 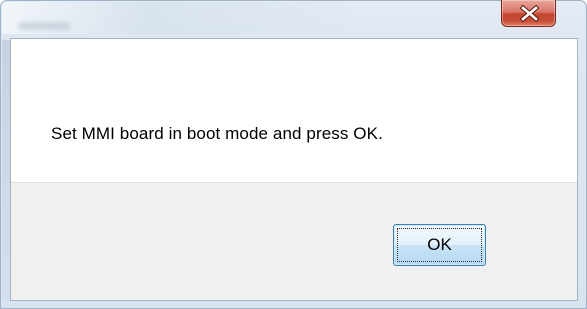 I want to click on ok-button-label: OK, so click(x=439, y=244).